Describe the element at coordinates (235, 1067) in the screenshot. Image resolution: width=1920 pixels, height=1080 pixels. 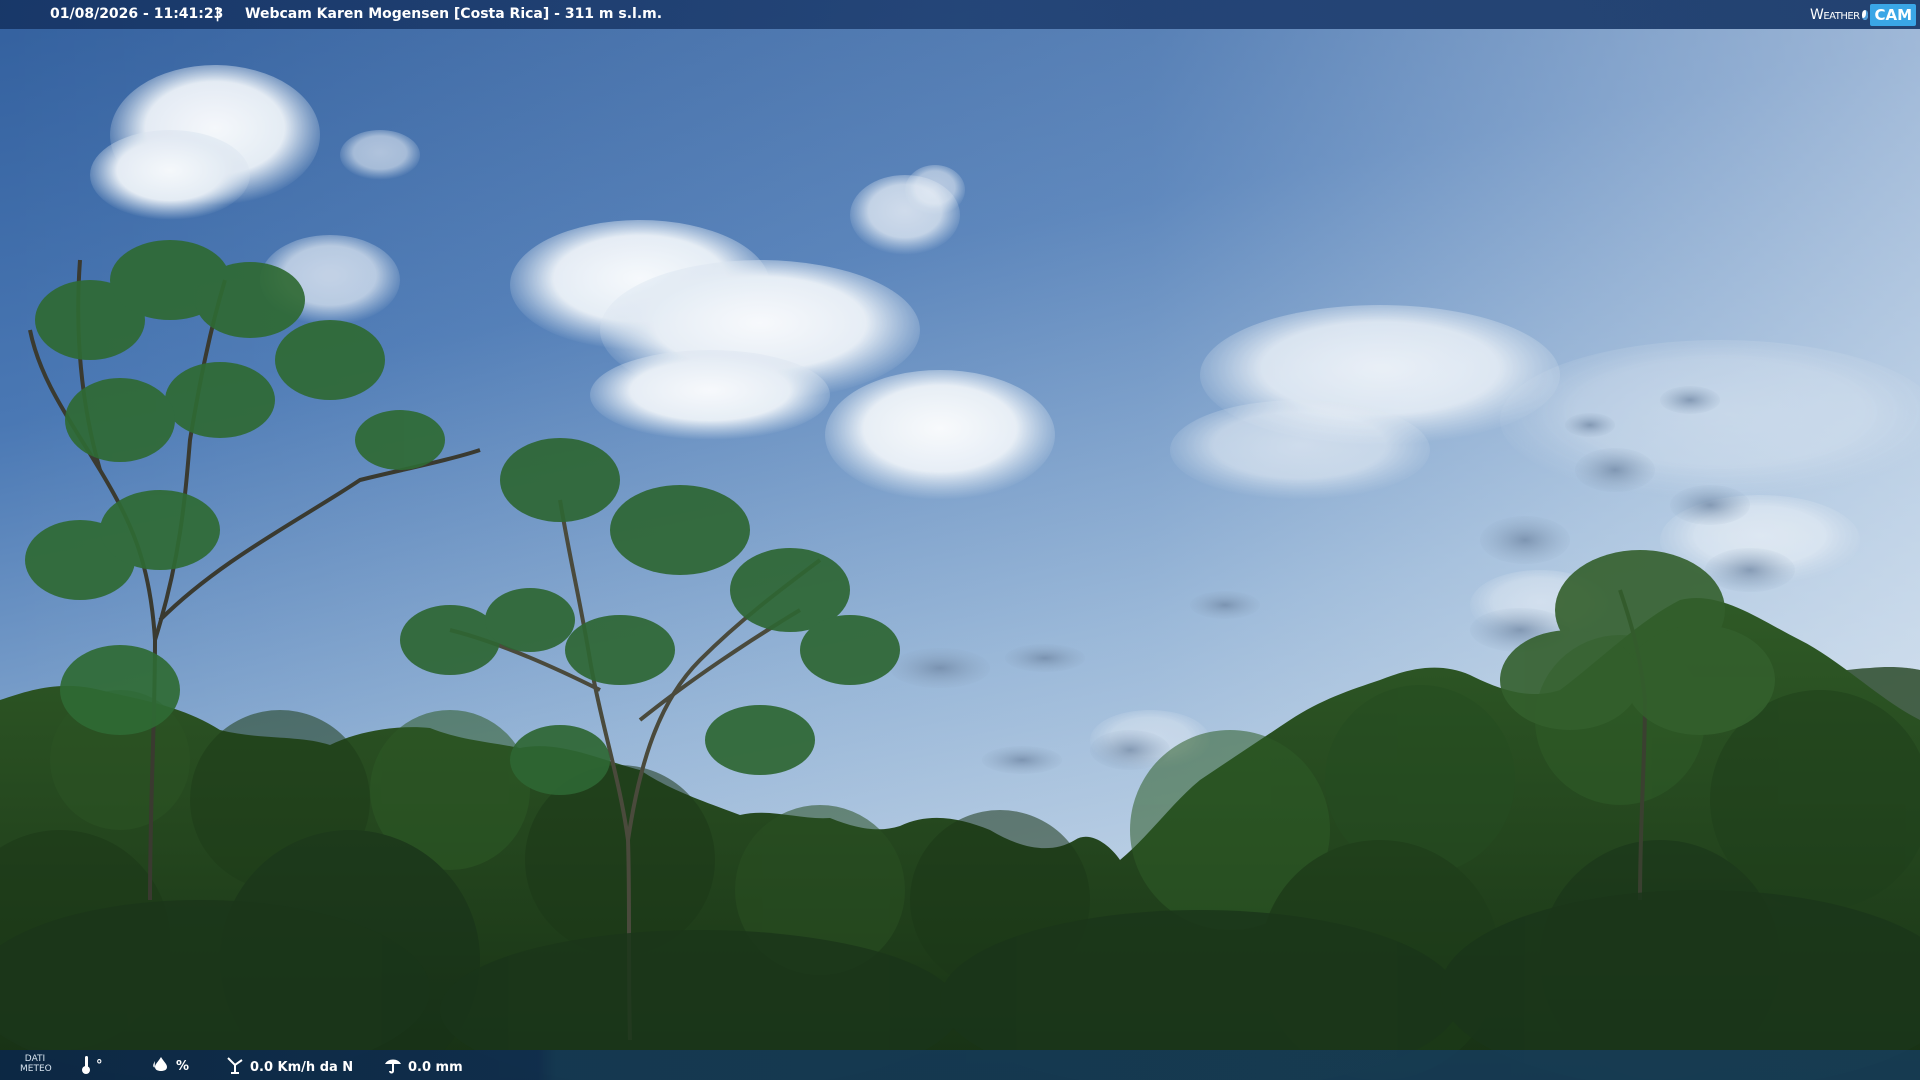
I see `wind-icon` at that location.